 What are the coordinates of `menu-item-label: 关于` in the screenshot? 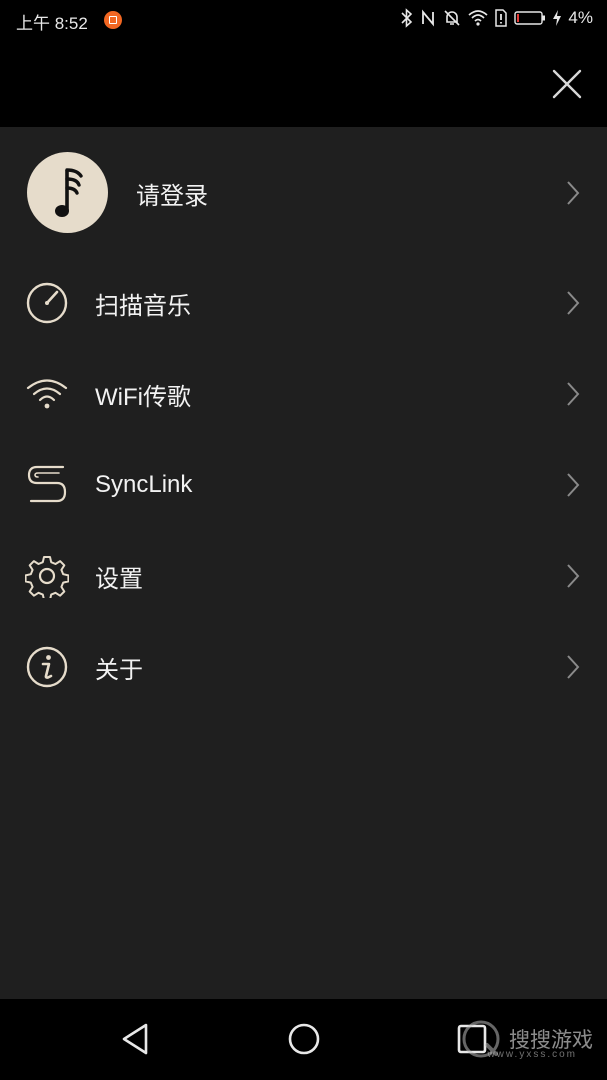 It's located at (119, 670).